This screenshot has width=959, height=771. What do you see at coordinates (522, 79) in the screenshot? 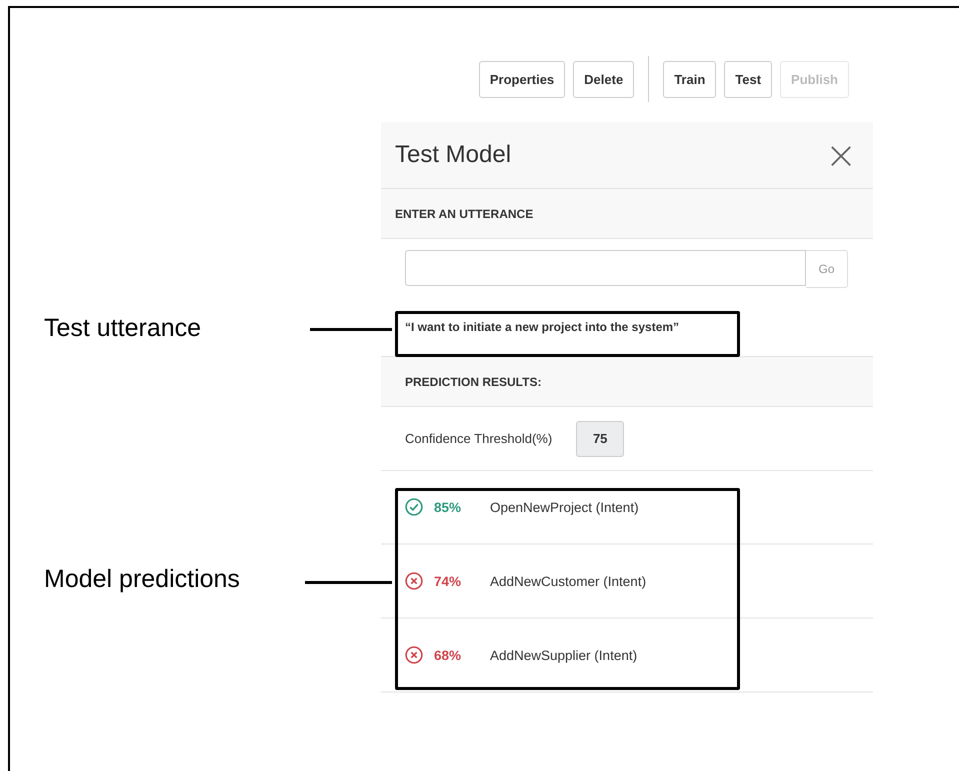
I see `toolbar-button: Properties` at bounding box center [522, 79].